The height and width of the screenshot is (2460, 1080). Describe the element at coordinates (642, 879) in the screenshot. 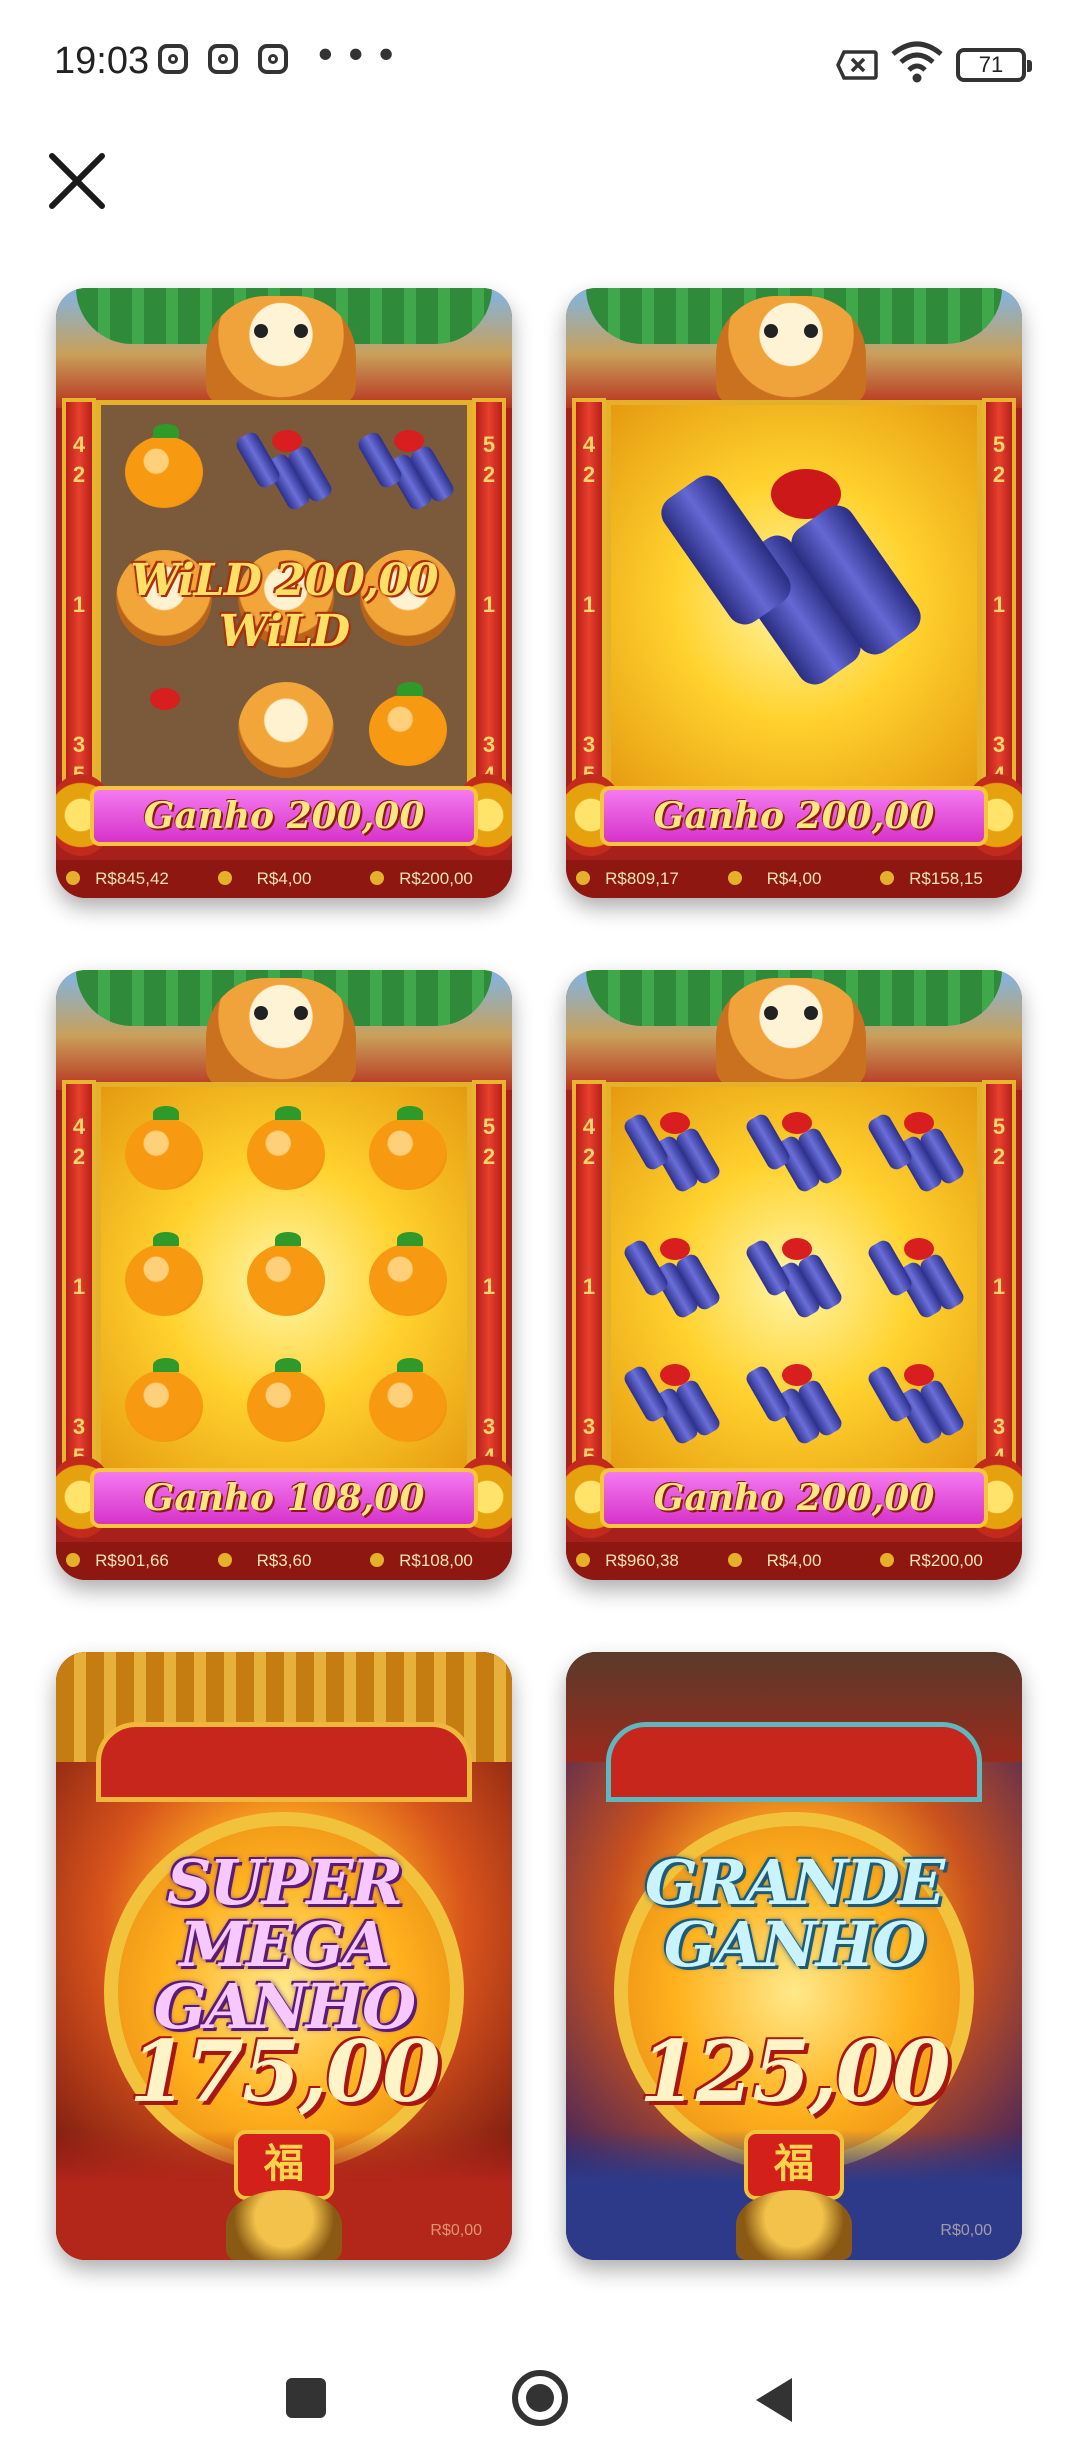

I see `balance-value: R$809,17` at that location.